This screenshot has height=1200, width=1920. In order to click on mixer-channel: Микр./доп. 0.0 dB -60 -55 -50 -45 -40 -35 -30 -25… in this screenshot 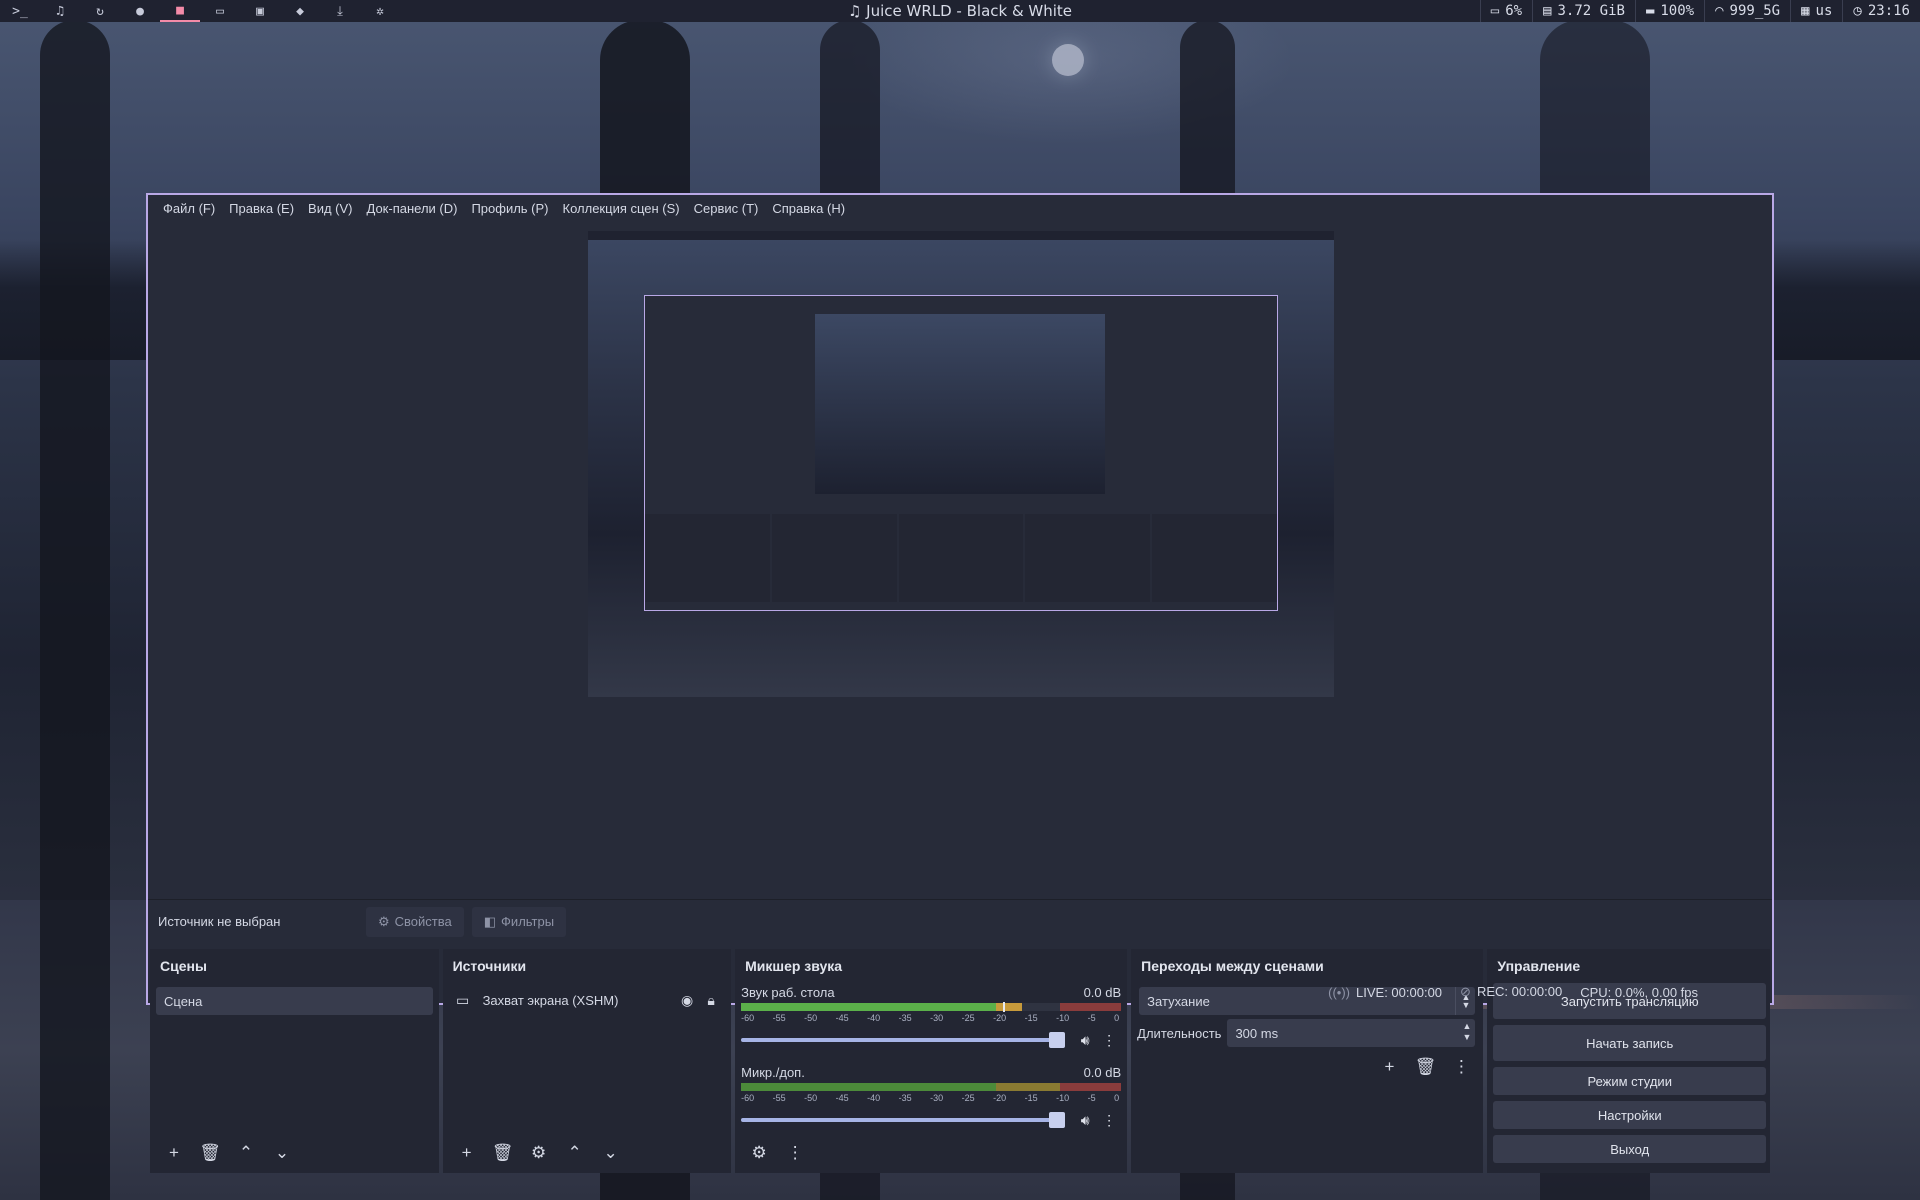, I will do `click(931, 1097)`.